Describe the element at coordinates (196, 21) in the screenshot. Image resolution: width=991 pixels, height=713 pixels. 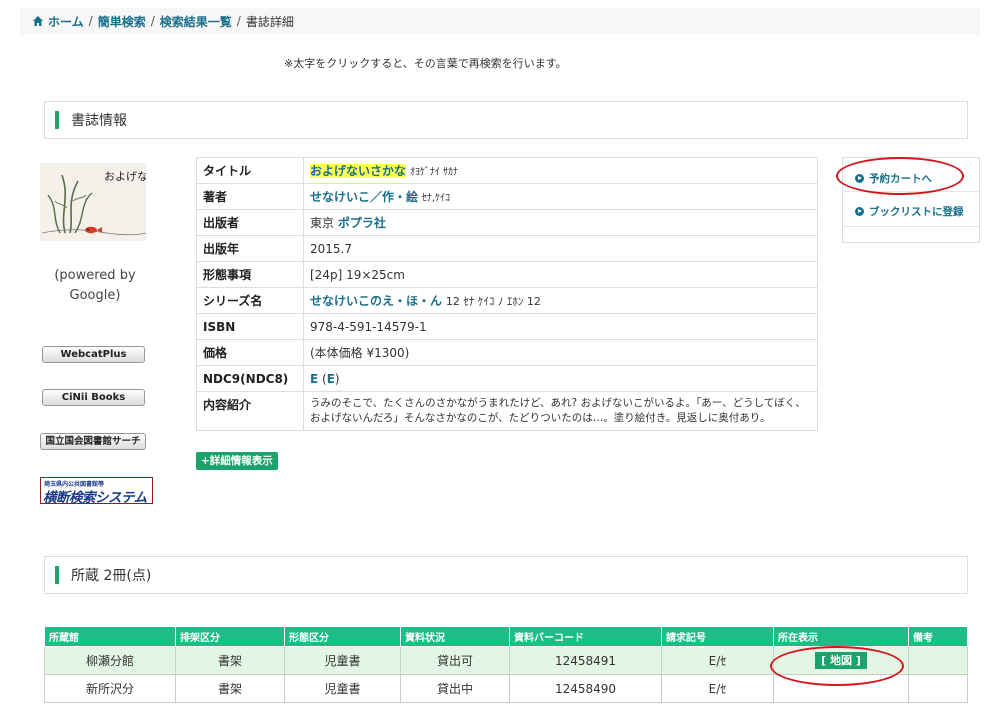
I see `breadcrumb-results-link: 検索結果一覧` at that location.